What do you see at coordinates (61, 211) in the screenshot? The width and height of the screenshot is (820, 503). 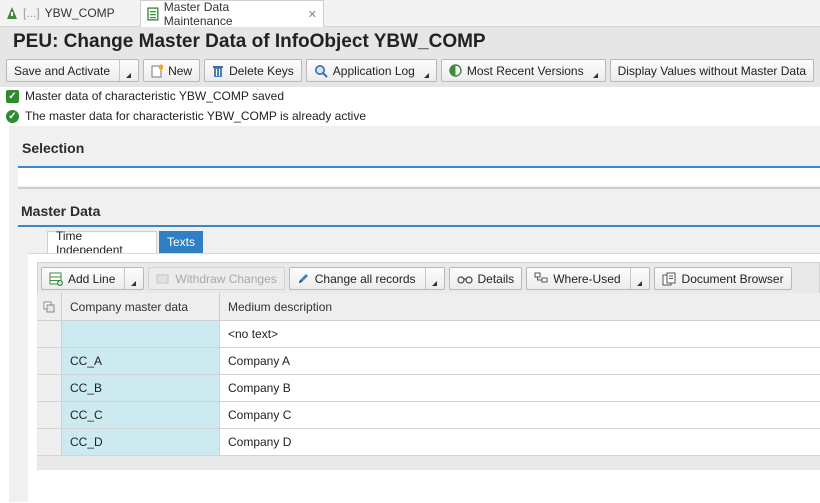 I see `master-data-heading: Master Data` at bounding box center [61, 211].